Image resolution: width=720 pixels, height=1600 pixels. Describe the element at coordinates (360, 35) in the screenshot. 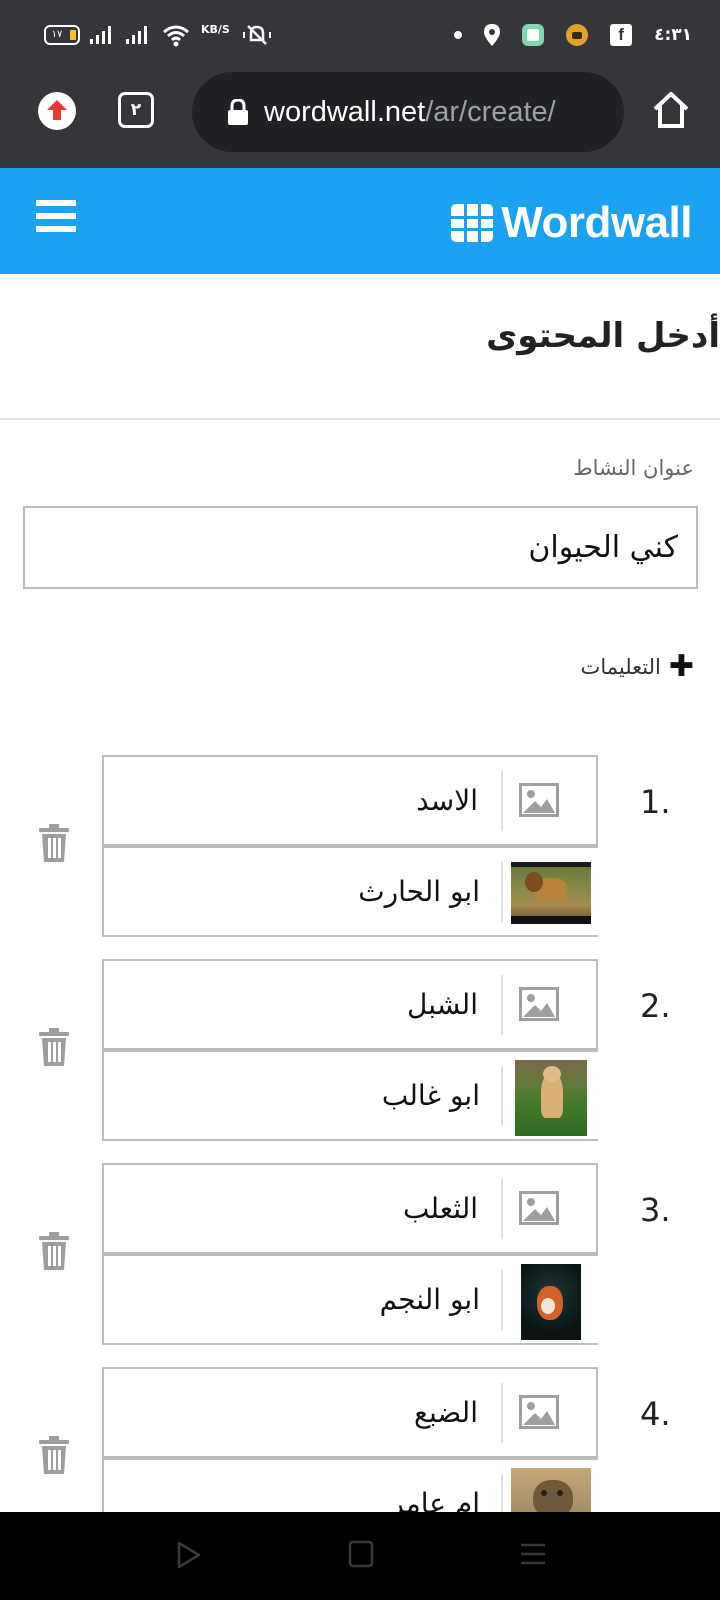

I see `status-bar: ١٧ KB/S f ٤:٣١` at that location.